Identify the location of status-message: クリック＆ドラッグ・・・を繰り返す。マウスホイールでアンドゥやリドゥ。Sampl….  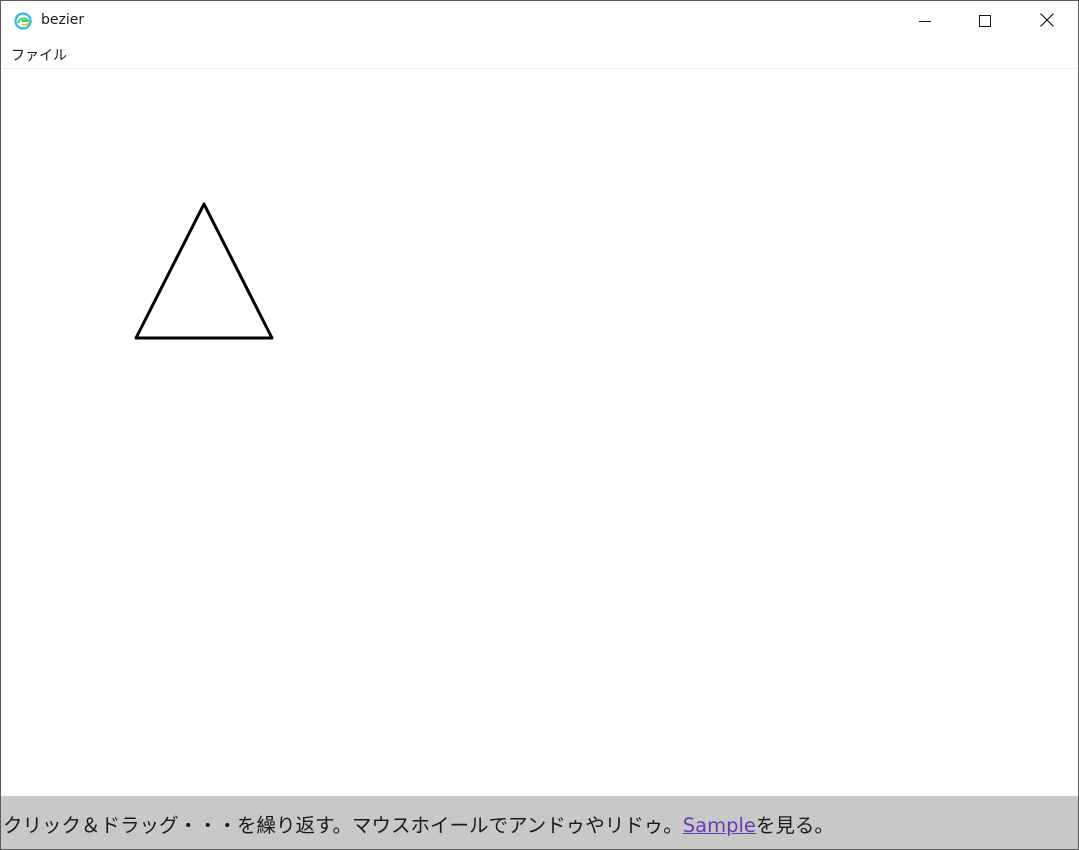
(418, 823).